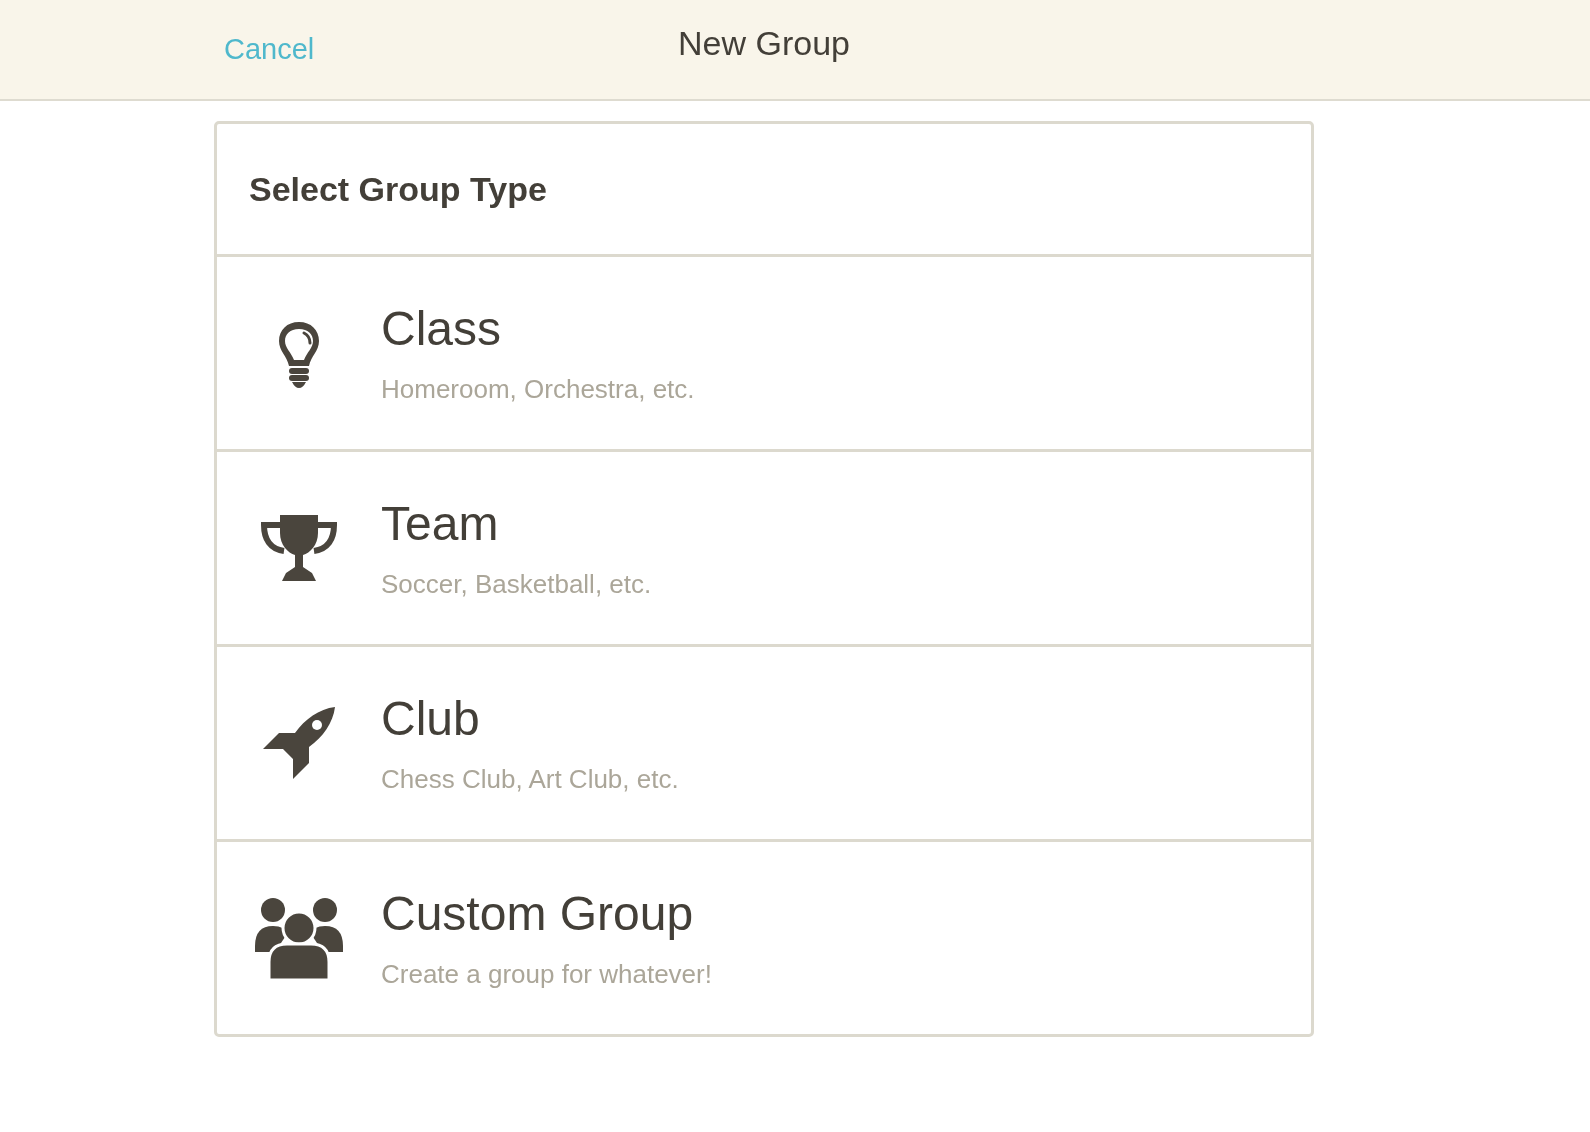 This screenshot has height=1132, width=1590. Describe the element at coordinates (764, 744) in the screenshot. I see `group-type-option: Club Chess Club, Art Club, etc.` at that location.